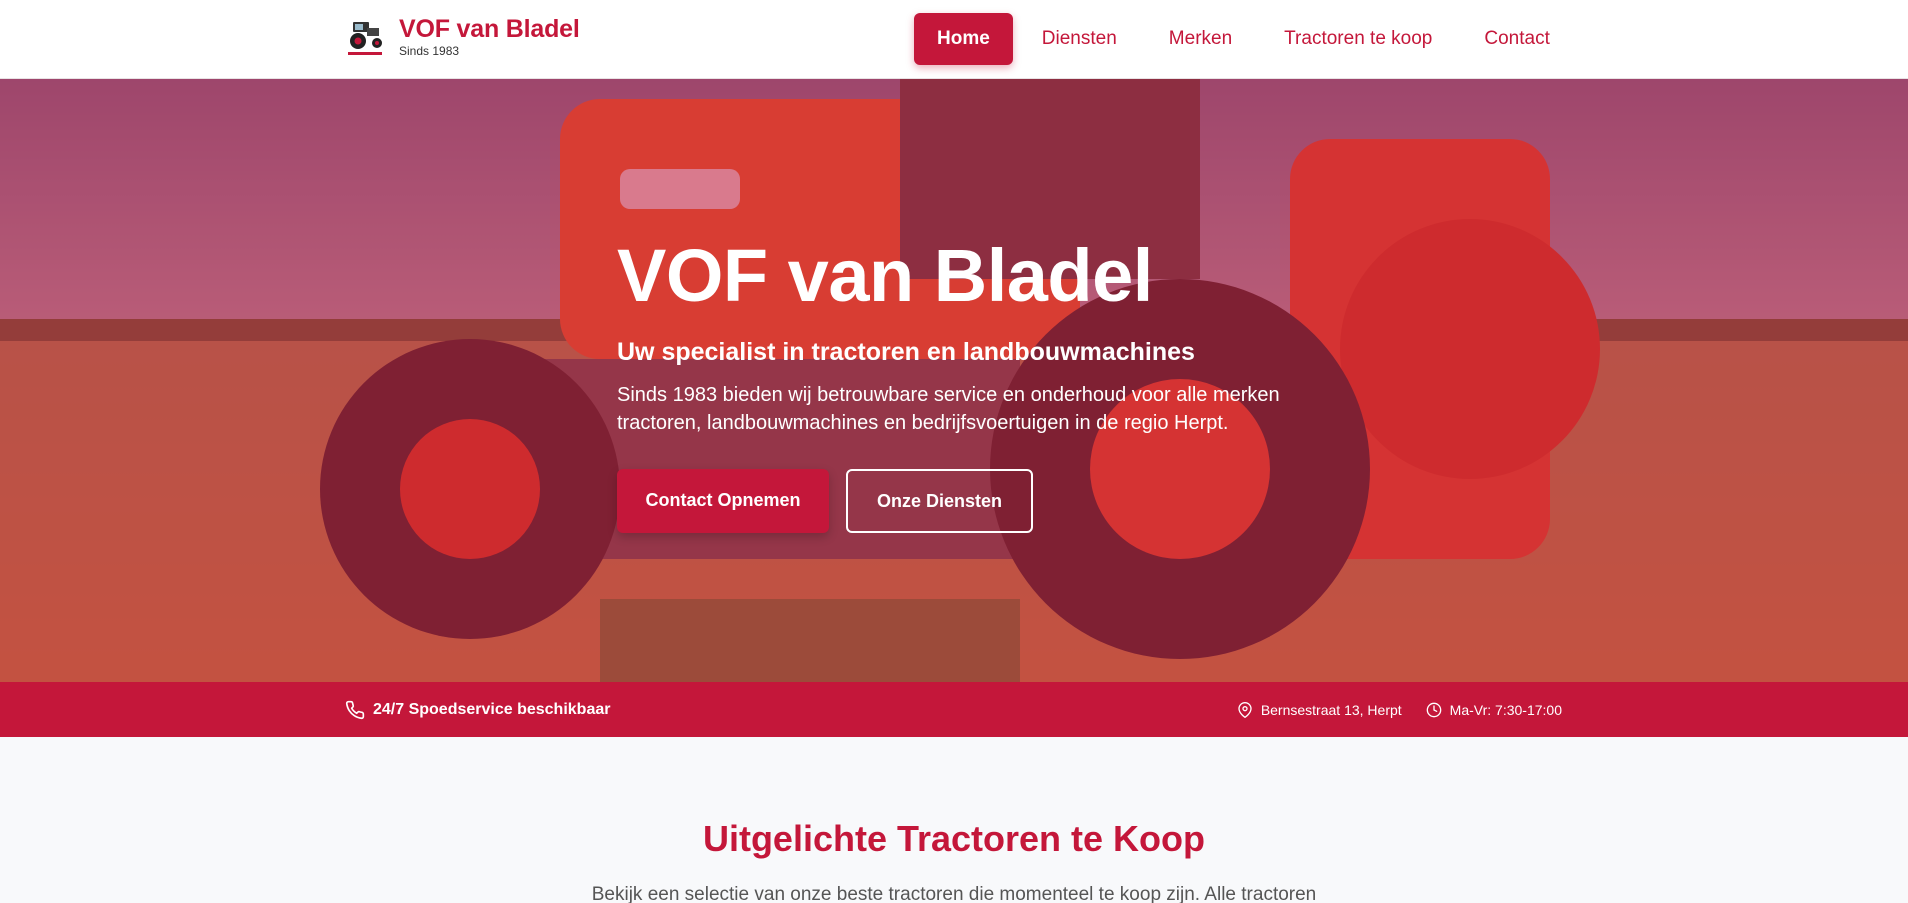 The width and height of the screenshot is (1908, 903). I want to click on brand-home-link: VOF van Bladel Sinds 1983, so click(462, 36).